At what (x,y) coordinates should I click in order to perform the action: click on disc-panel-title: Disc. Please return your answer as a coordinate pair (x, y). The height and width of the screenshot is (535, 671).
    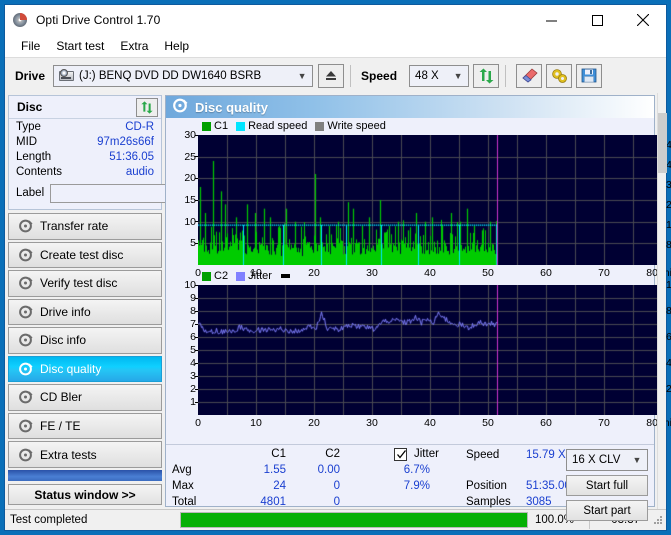
    Looking at the image, I should click on (30, 107).